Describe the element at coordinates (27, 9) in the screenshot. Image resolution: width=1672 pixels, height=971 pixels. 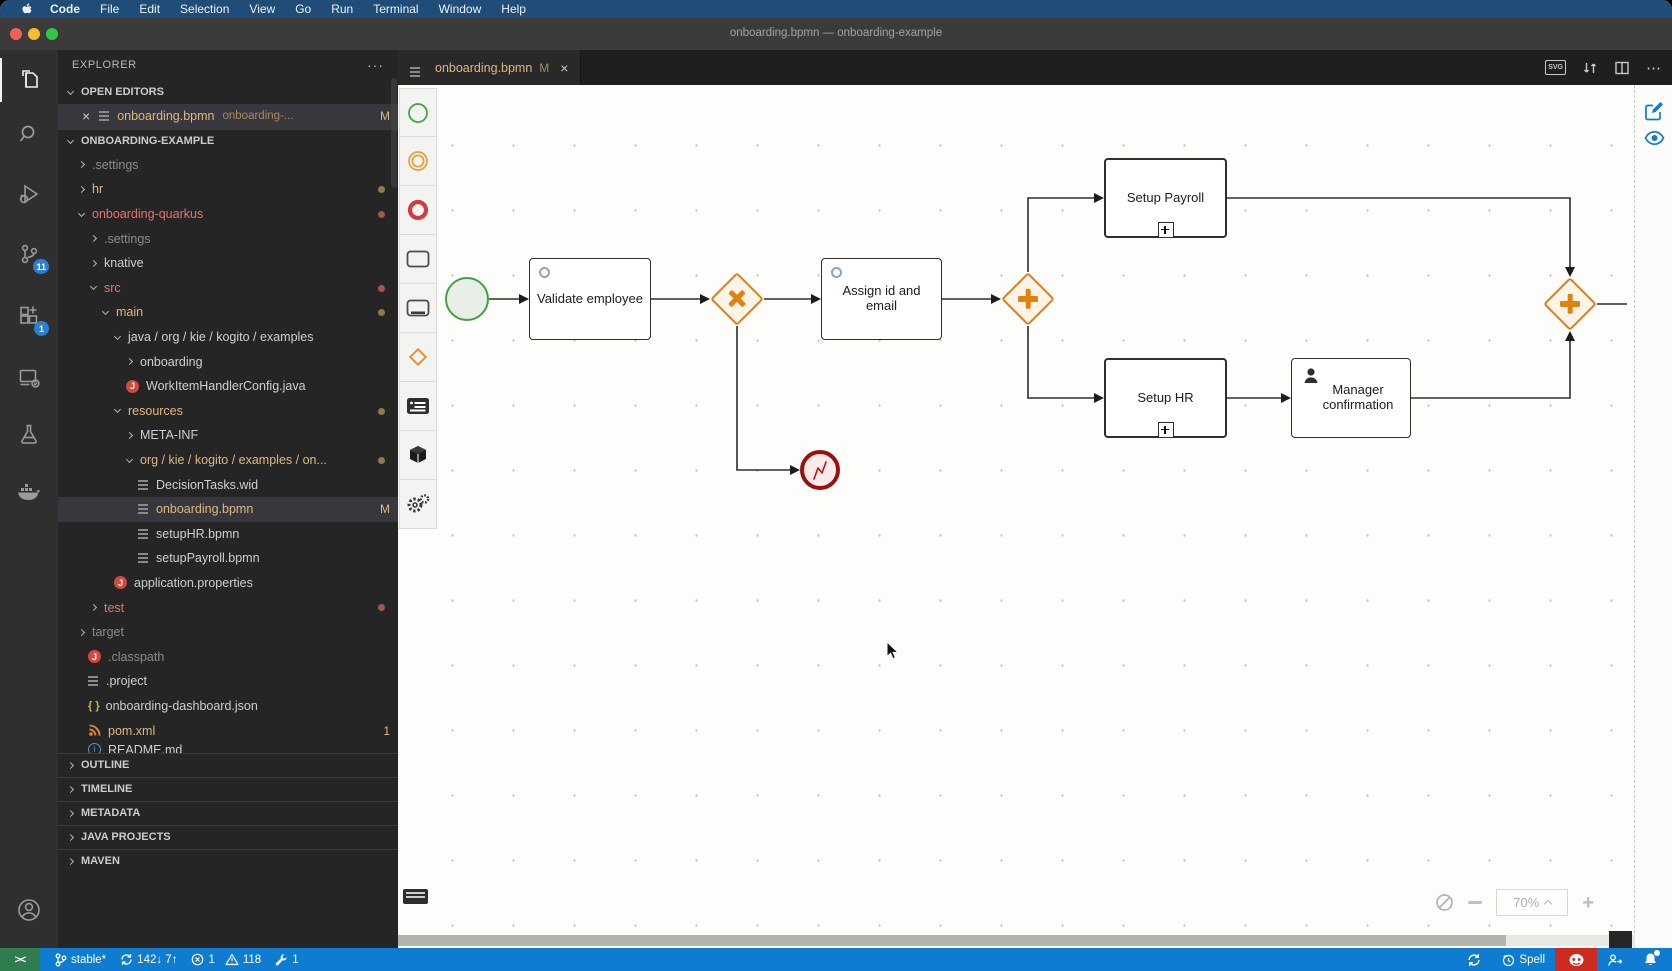
I see `apple-menu-icon` at that location.